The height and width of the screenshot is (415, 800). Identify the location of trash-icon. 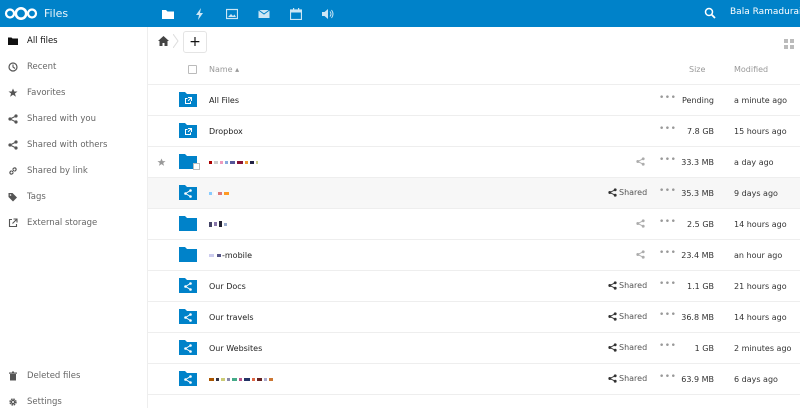
(13, 376).